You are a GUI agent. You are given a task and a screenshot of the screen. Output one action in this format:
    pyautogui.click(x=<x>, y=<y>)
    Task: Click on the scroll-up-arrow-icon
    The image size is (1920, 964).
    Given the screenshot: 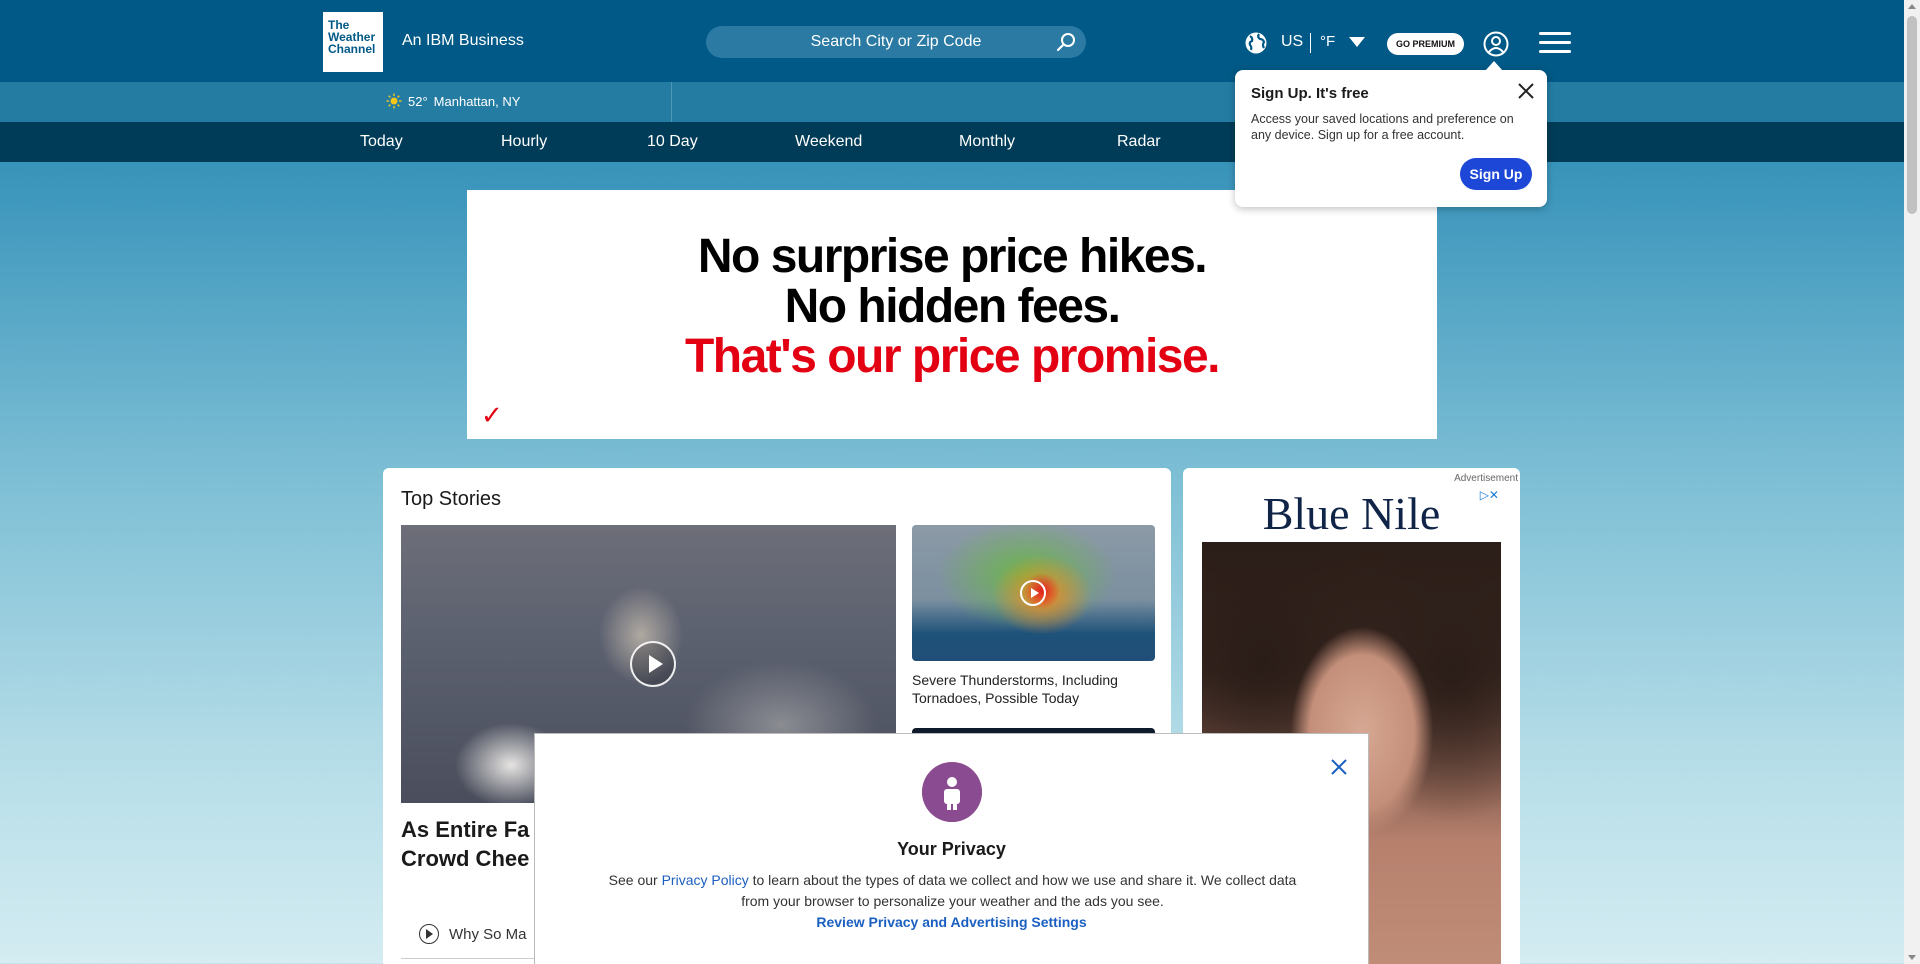 What is the action you would take?
    pyautogui.click(x=1912, y=6)
    